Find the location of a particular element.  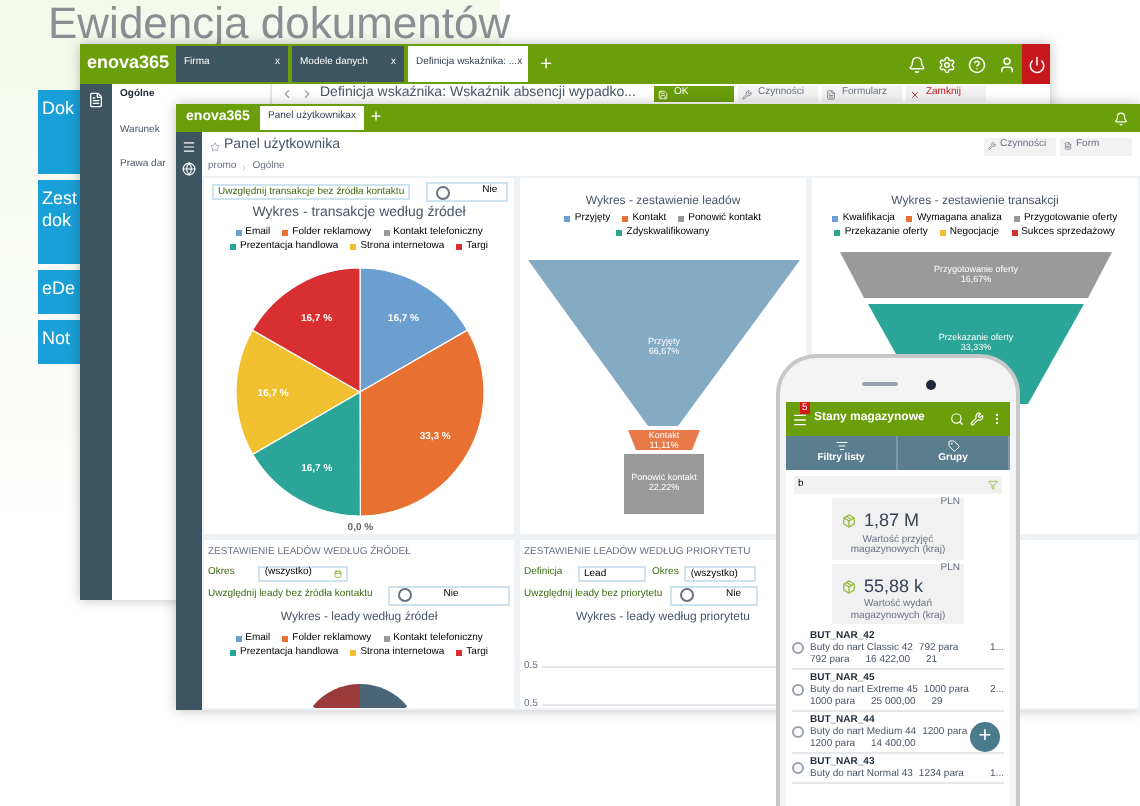

help-icon is located at coordinates (977, 64).